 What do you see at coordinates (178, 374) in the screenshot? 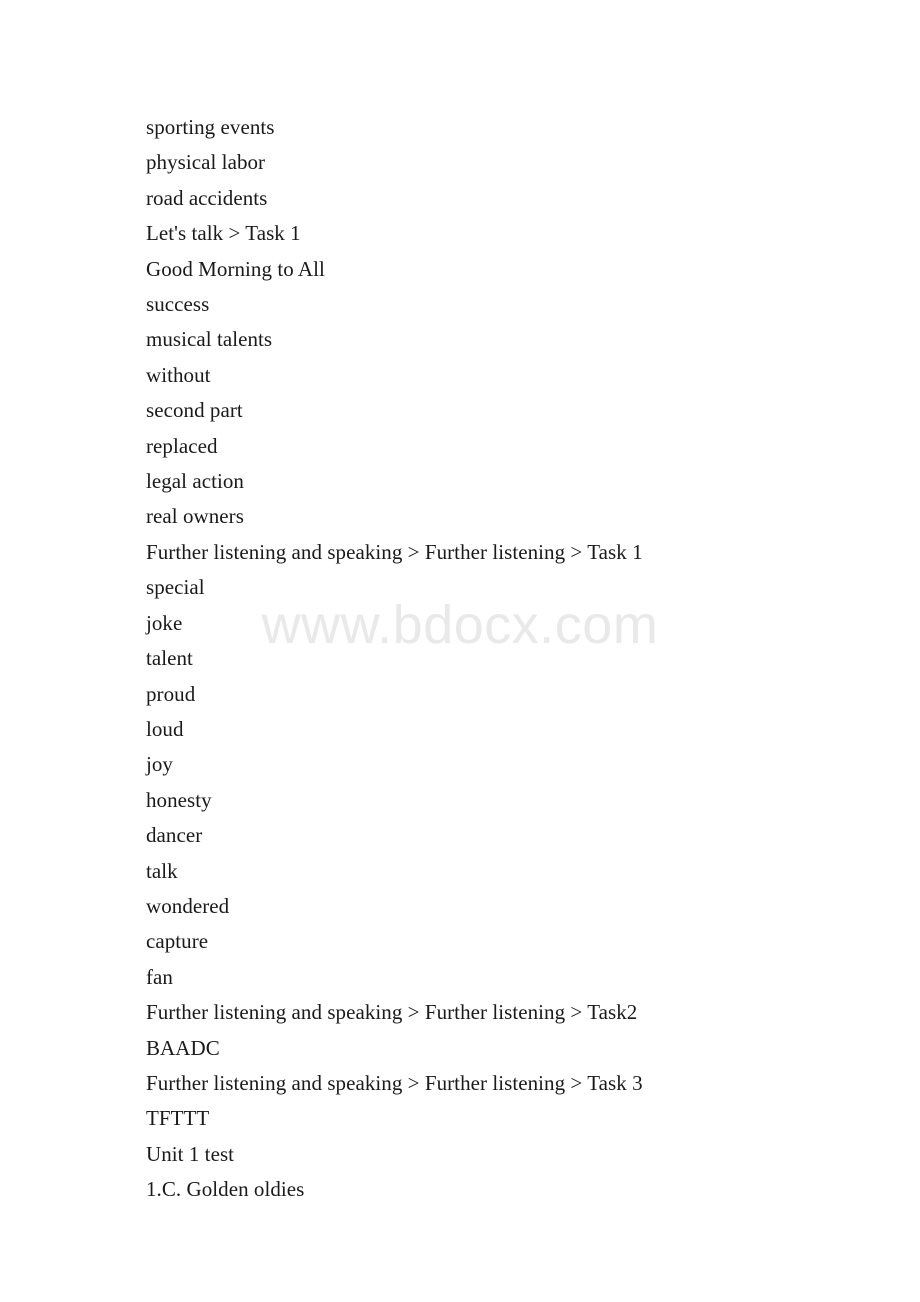
I see `text-line: without` at bounding box center [178, 374].